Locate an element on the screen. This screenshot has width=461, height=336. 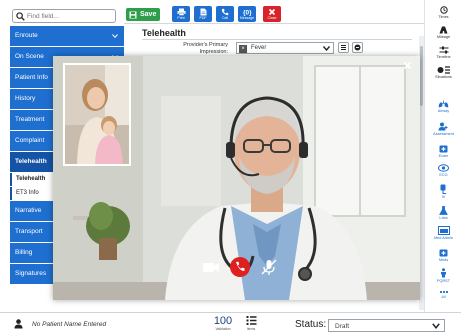
rail-label: Assessment is located at coordinates (443, 134).